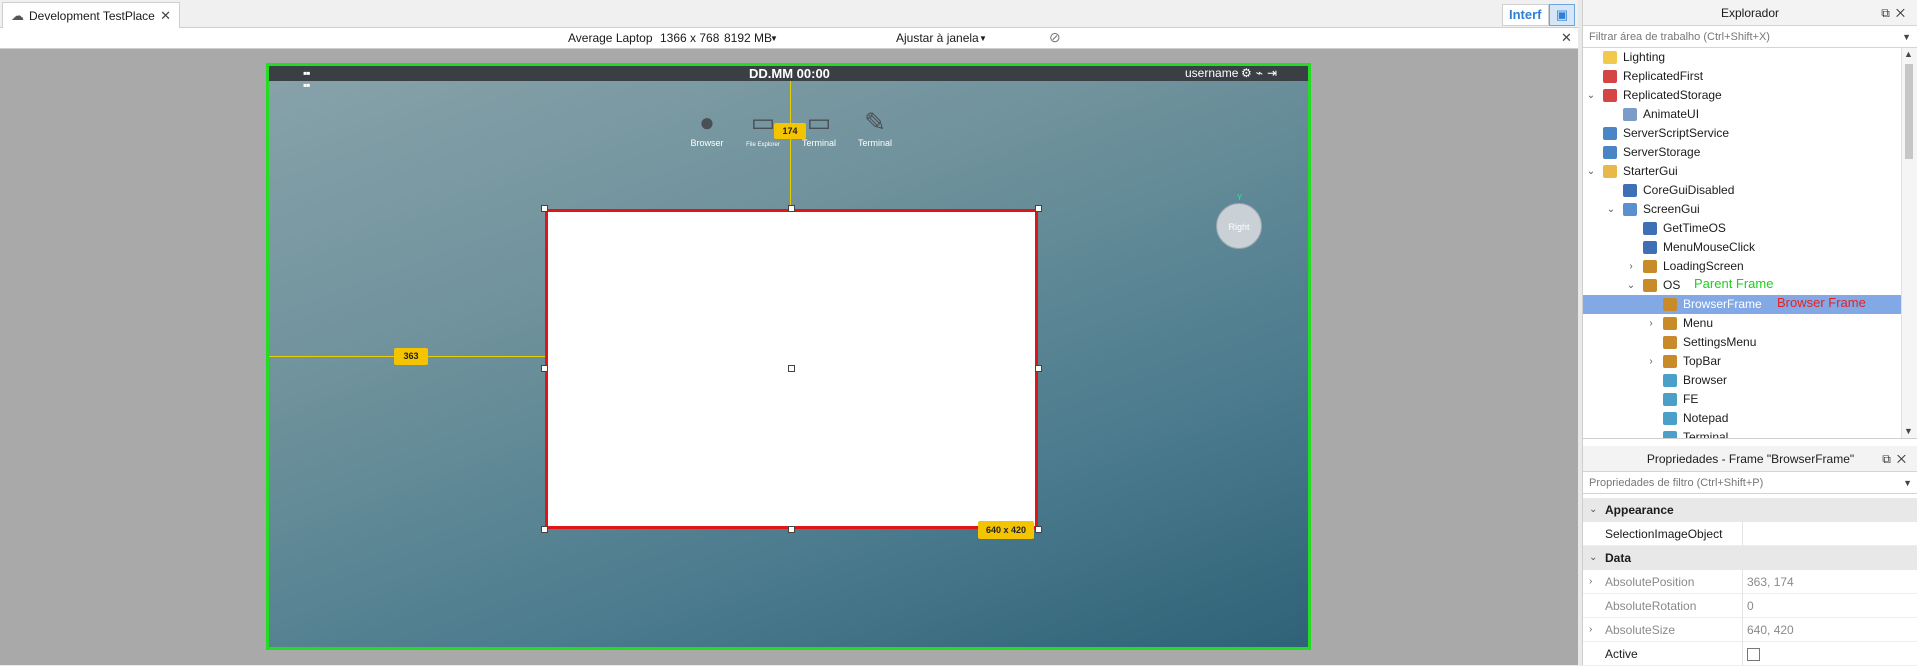  I want to click on tree-item-label: TopBar, so click(1702, 361).